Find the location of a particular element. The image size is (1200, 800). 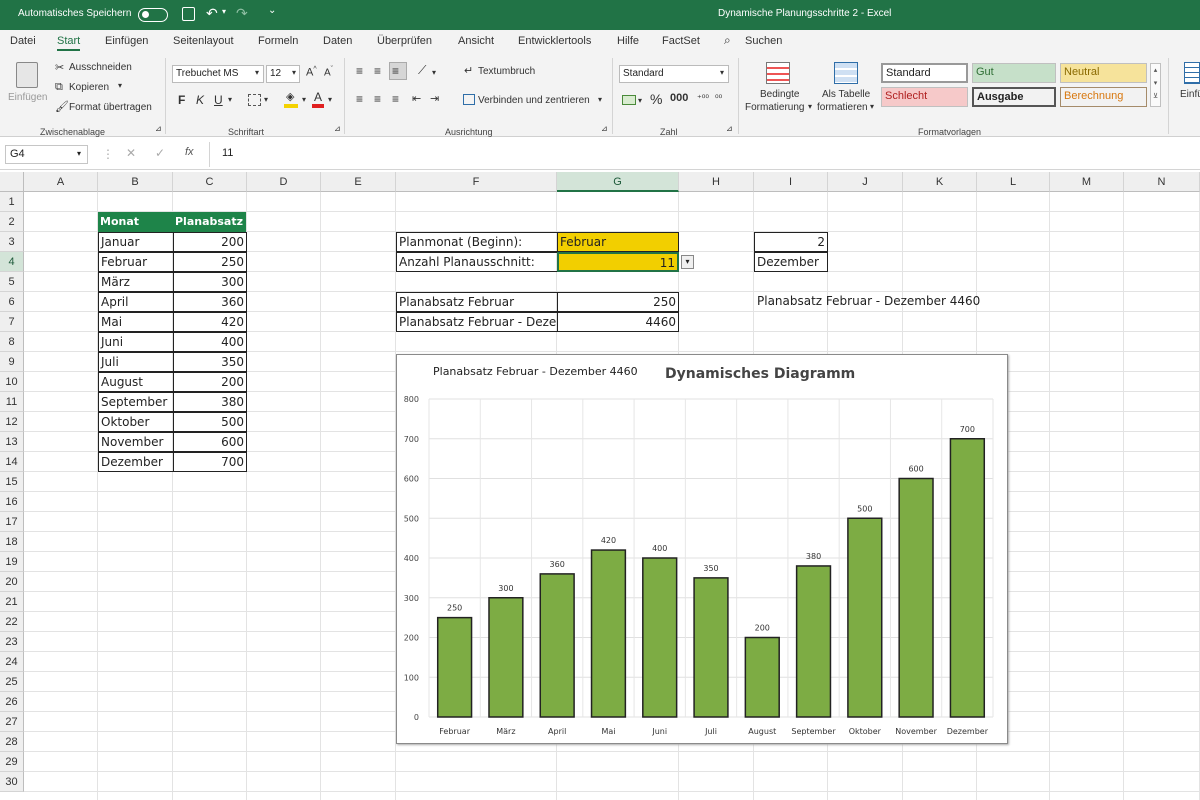

tab-formeln: Formeln is located at coordinates (278, 41).